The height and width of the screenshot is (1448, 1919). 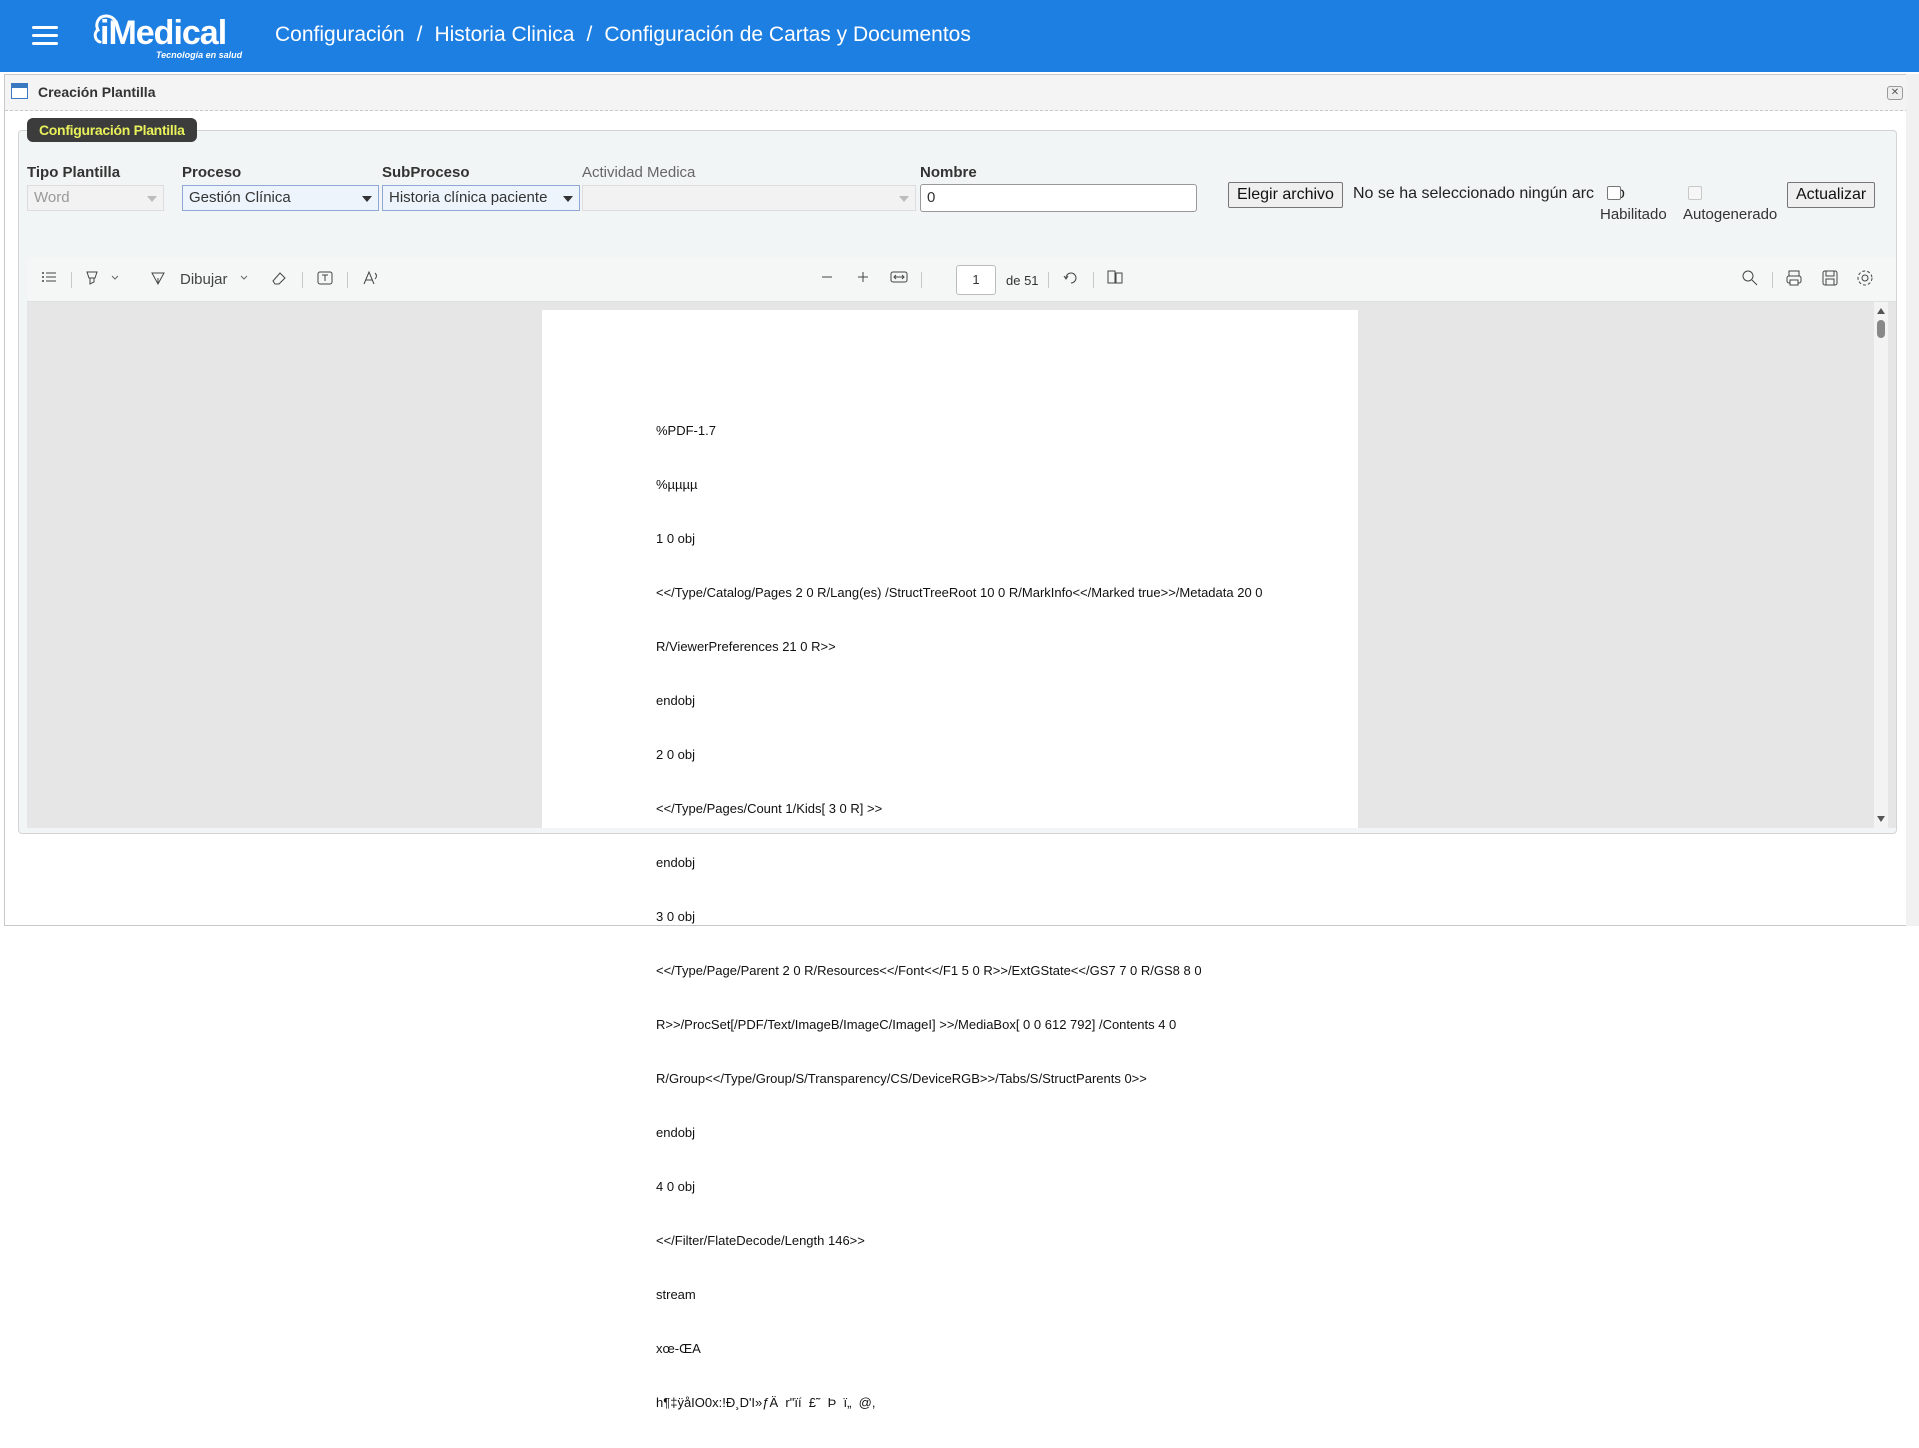 What do you see at coordinates (240, 197) in the screenshot?
I see `proceso-value: Gestión Clínica` at bounding box center [240, 197].